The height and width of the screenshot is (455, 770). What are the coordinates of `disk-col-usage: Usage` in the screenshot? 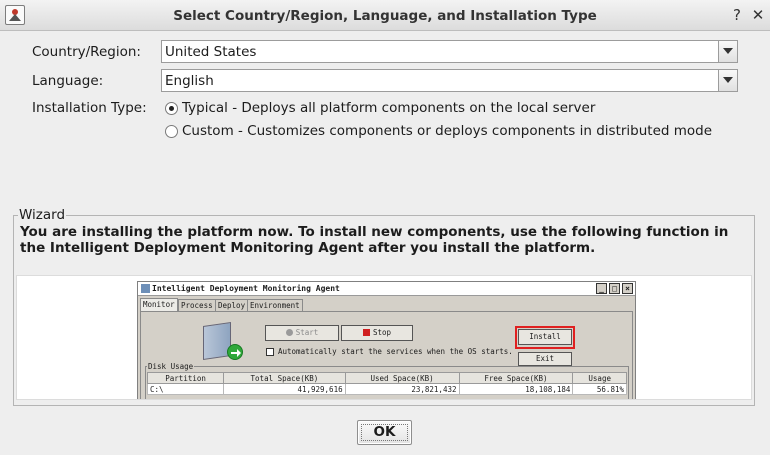 It's located at (599, 378).